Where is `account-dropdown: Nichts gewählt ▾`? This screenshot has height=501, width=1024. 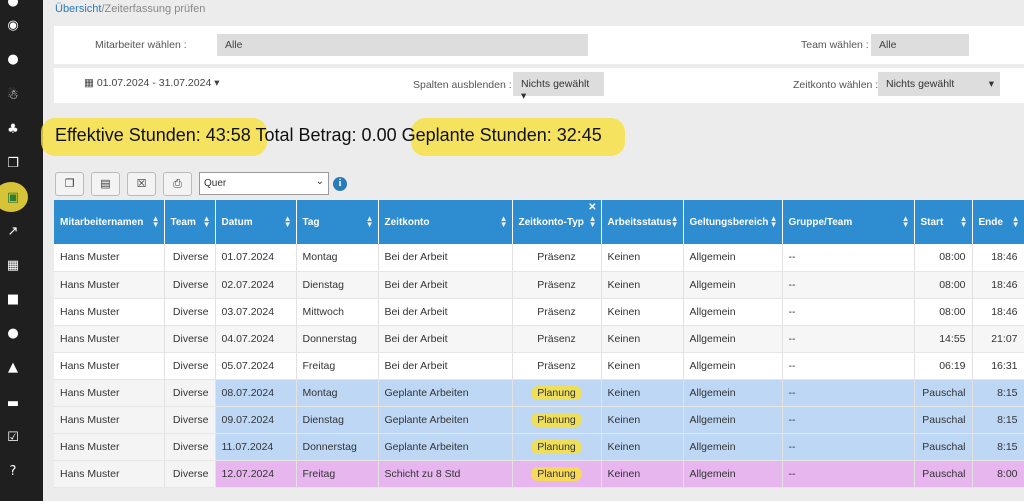
account-dropdown: Nichts gewählt ▾ is located at coordinates (939, 84).